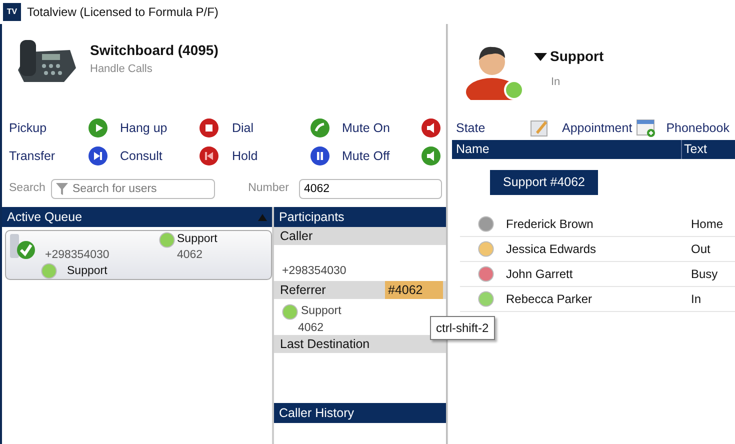 Image resolution: width=735 pixels, height=444 pixels. Describe the element at coordinates (138, 255) in the screenshot. I see `queue-item-card: Support +298354030 4062 Support` at that location.